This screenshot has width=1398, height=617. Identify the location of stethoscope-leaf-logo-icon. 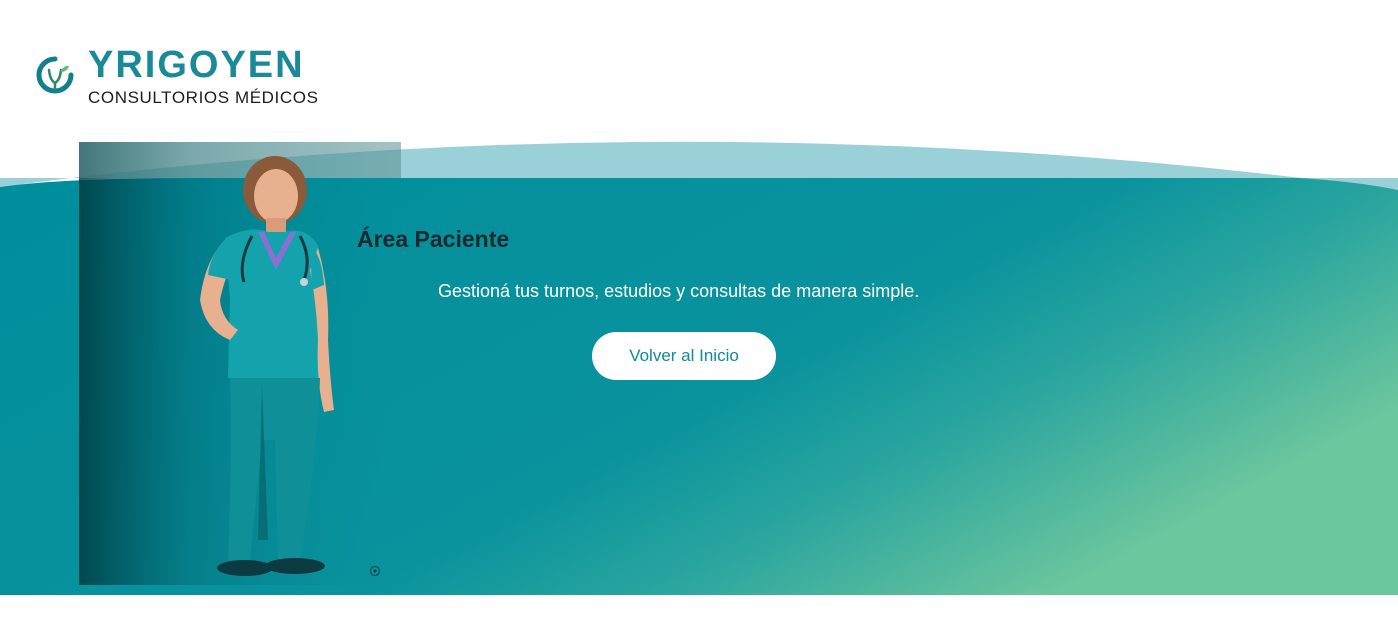
(55, 75).